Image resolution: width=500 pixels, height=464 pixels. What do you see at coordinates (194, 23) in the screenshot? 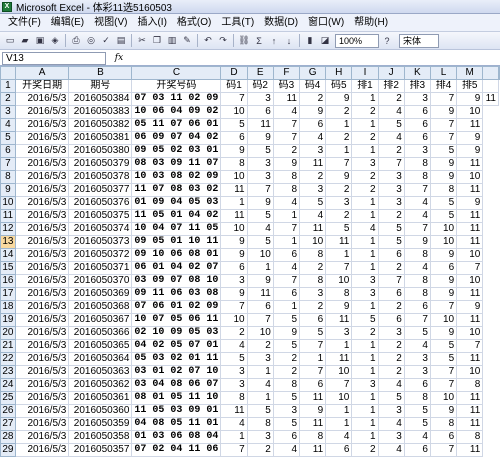
I see `menu-format: 格式(O)` at bounding box center [194, 23].